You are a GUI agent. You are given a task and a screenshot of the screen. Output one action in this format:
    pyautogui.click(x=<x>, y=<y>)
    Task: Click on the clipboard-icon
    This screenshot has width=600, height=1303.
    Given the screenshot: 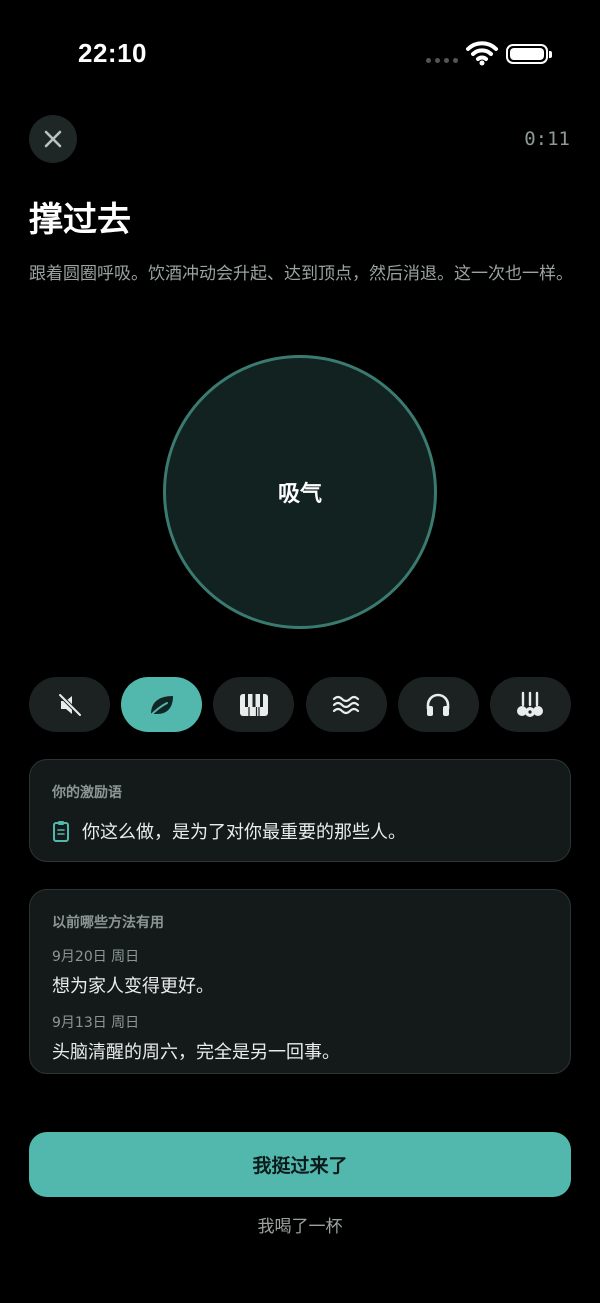 What is the action you would take?
    pyautogui.click(x=61, y=831)
    